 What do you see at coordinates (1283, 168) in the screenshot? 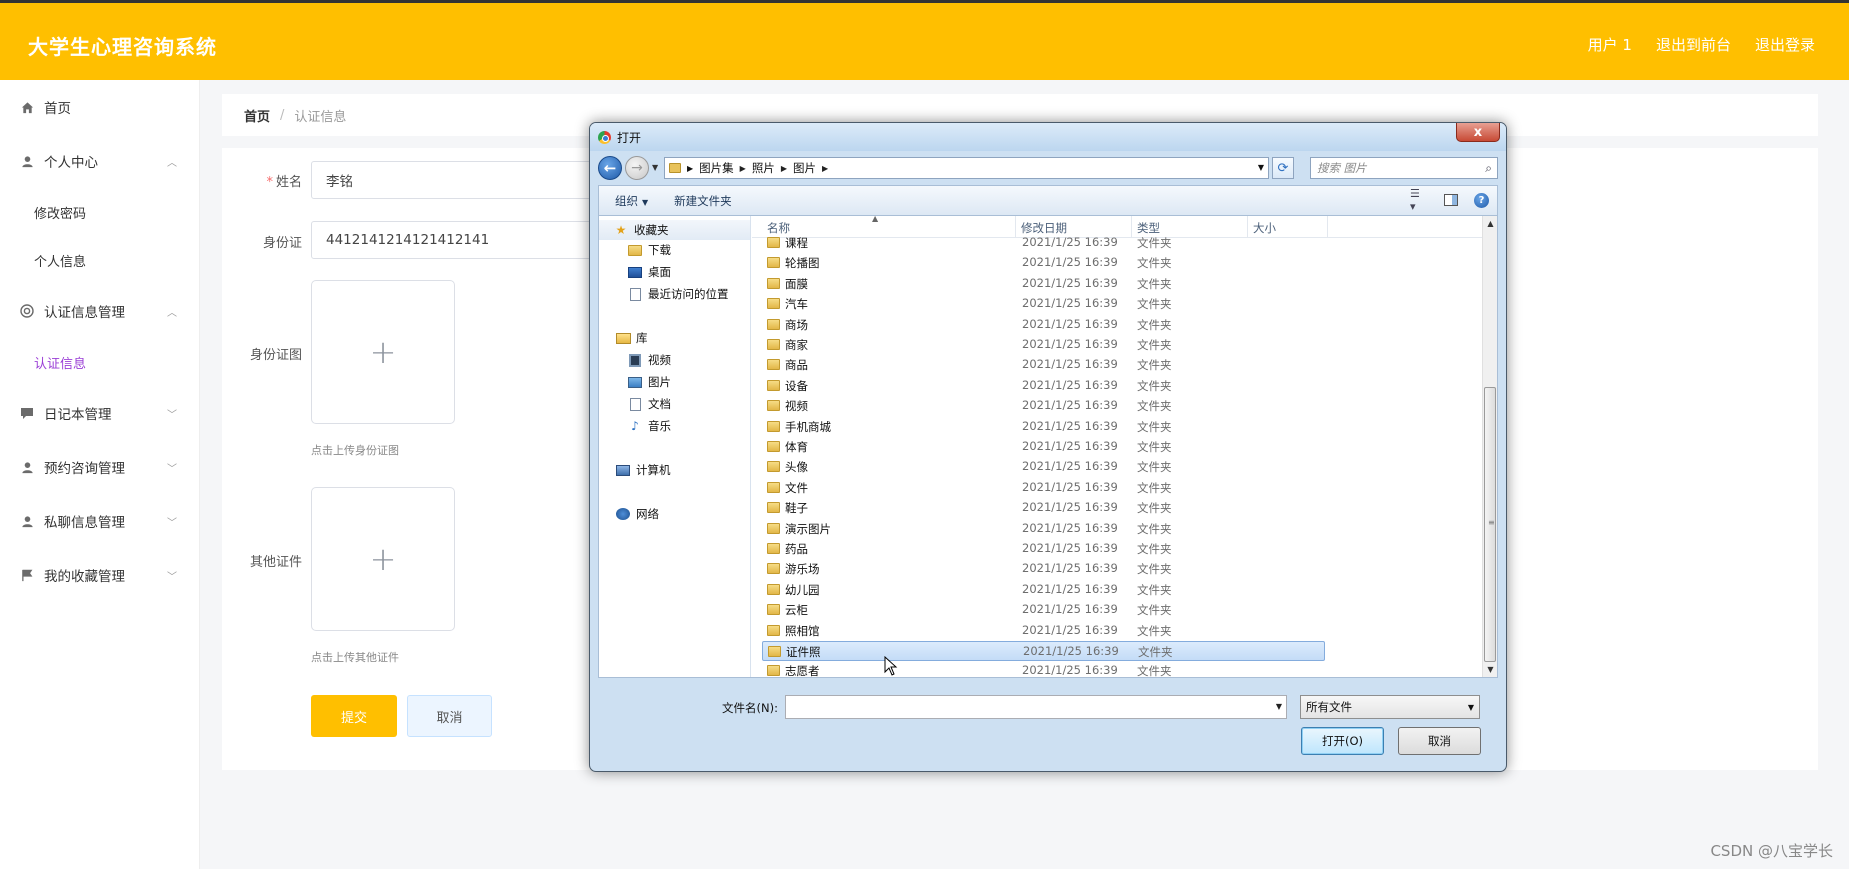
I see `refresh-icon: ⟳` at bounding box center [1283, 168].